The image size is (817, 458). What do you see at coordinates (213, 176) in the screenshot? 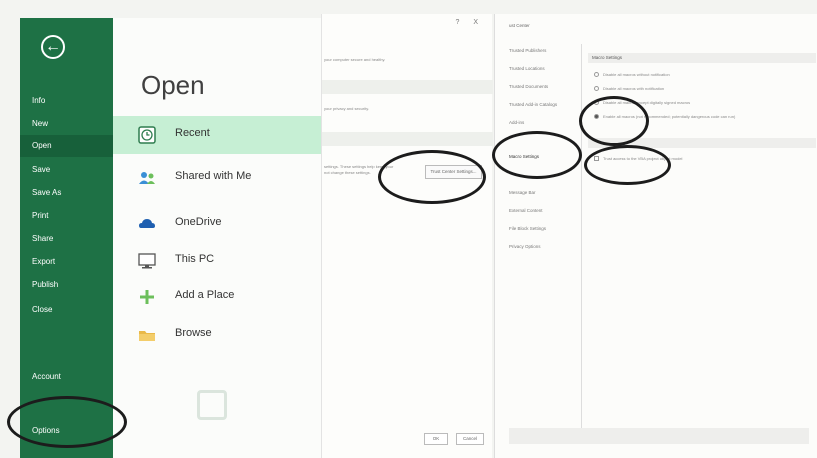
I see `place-label: Shared with Me` at bounding box center [213, 176].